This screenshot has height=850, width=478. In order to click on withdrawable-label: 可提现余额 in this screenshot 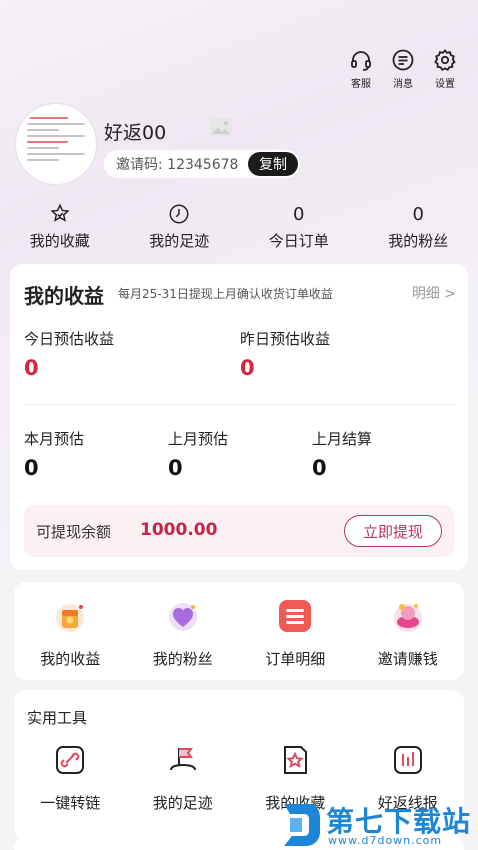, I will do `click(74, 532)`.